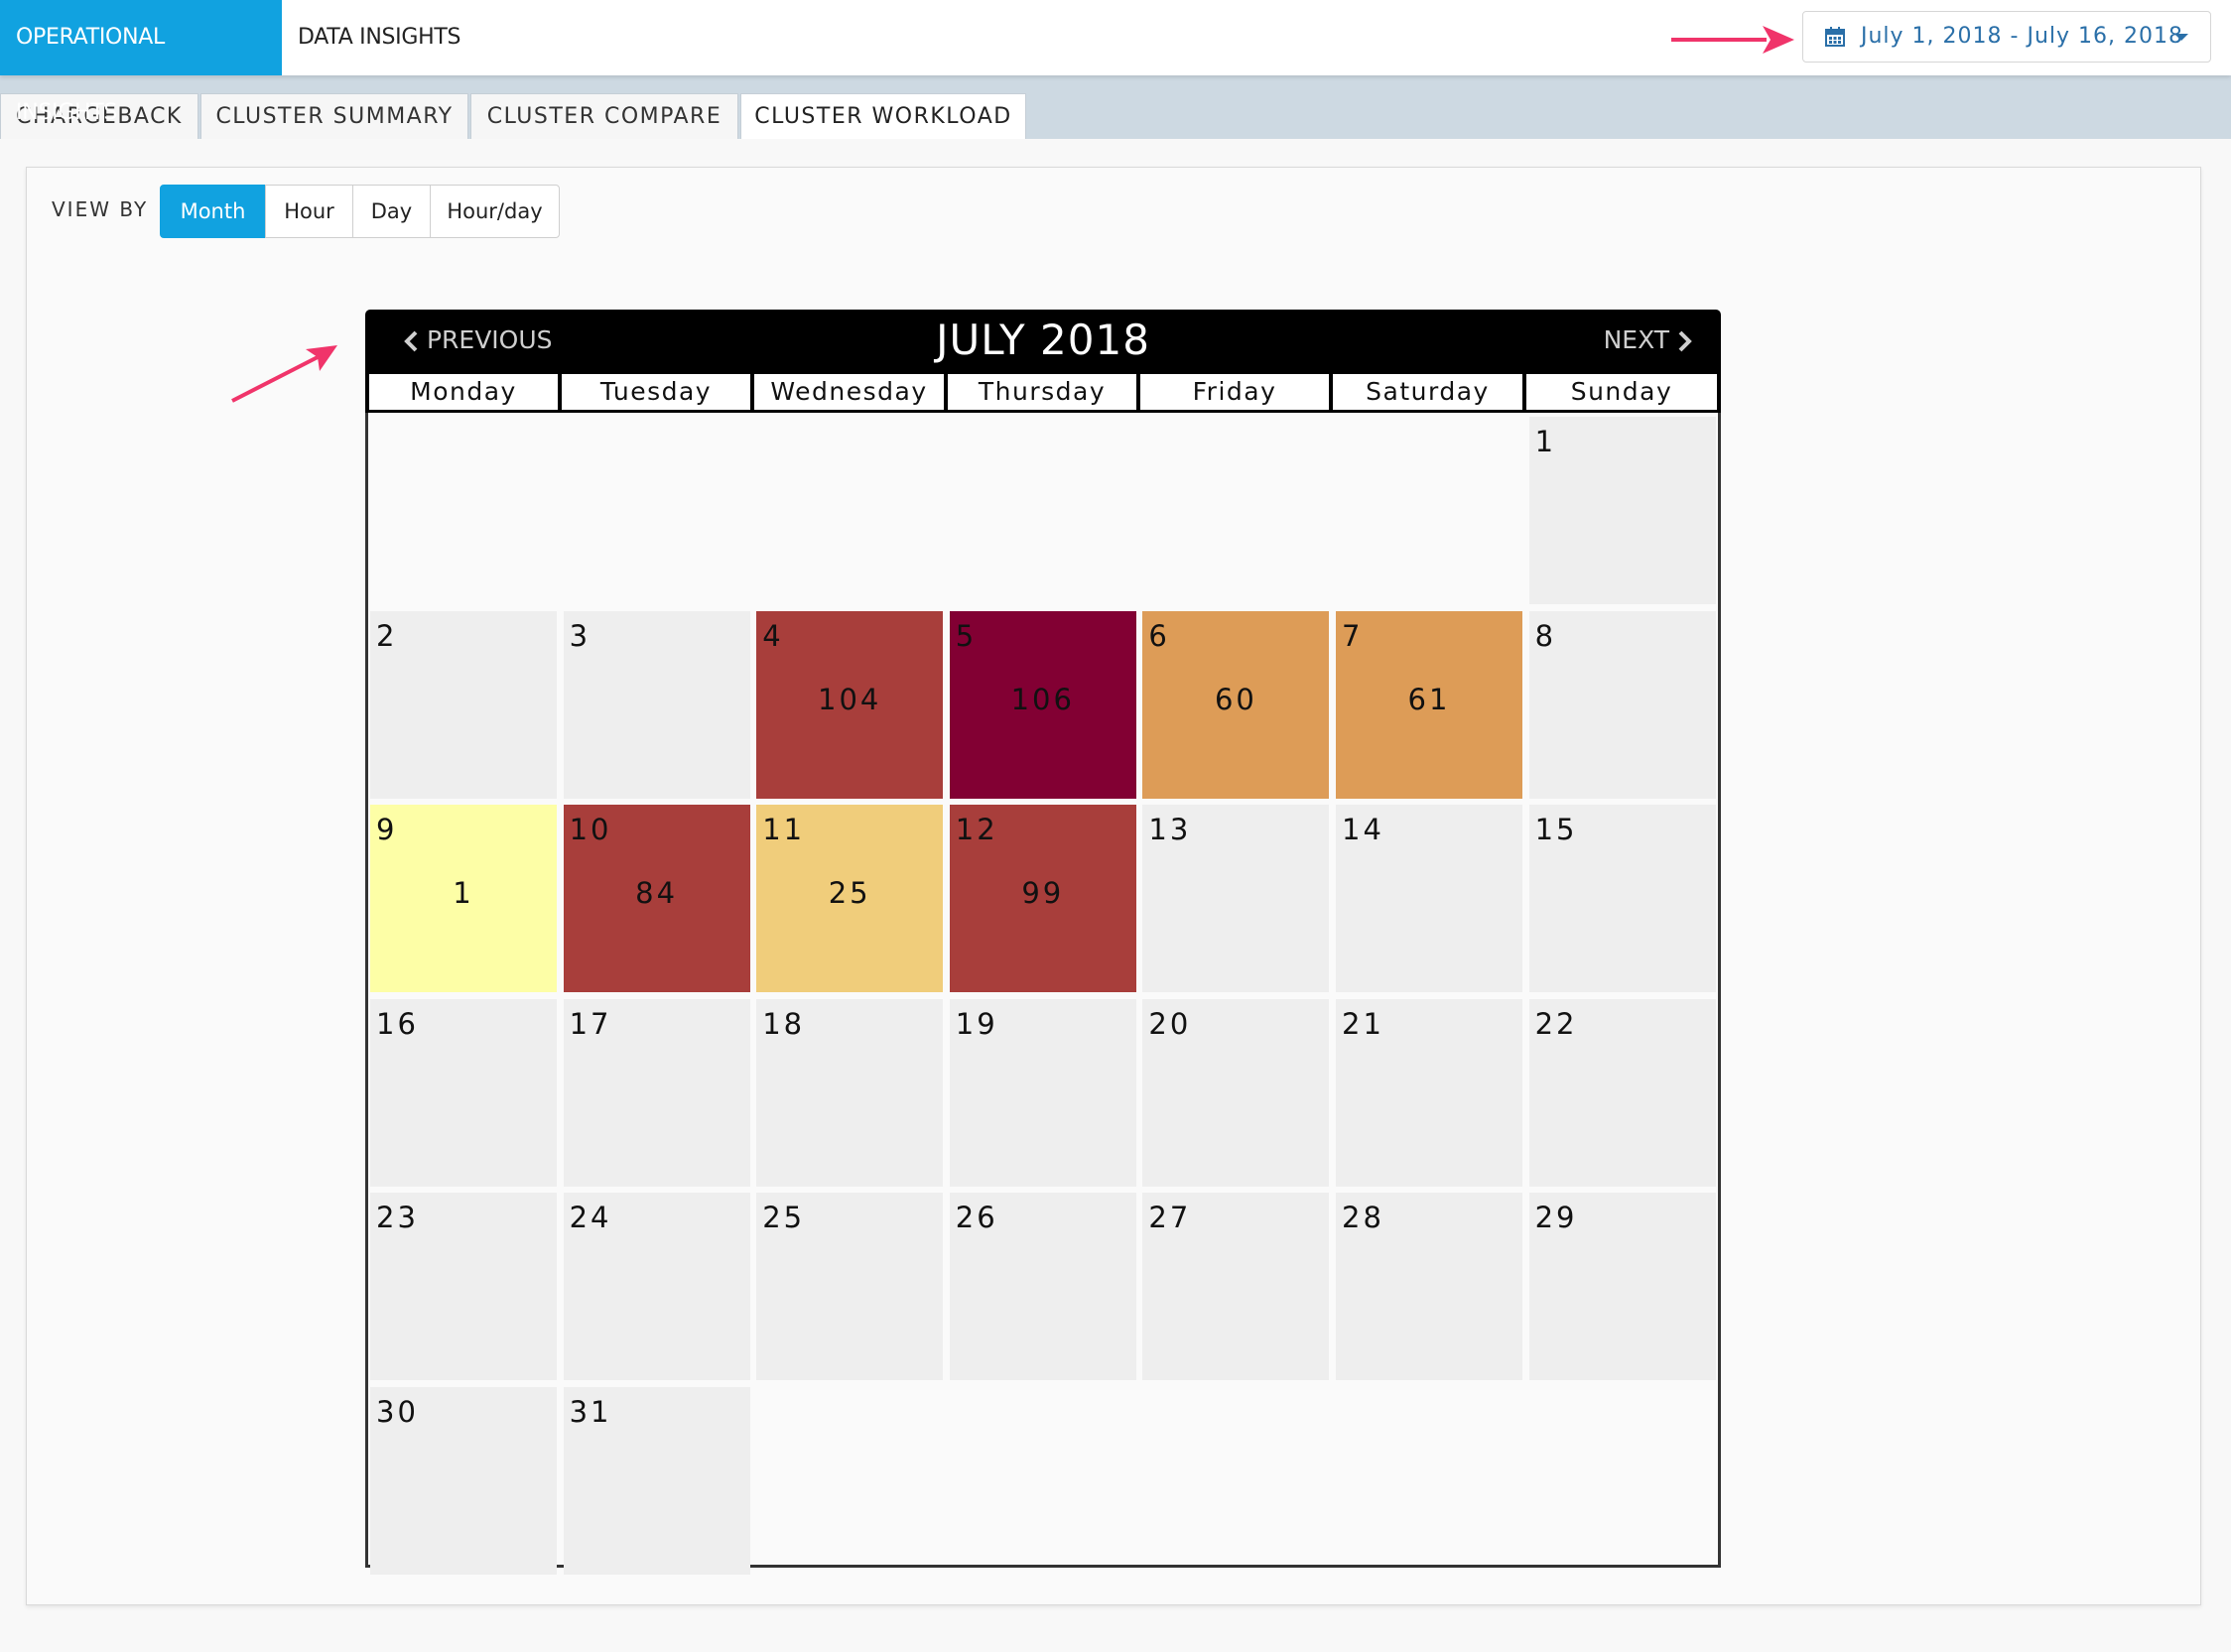 The height and width of the screenshot is (1652, 2231). What do you see at coordinates (1170, 1023) in the screenshot?
I see `day-number: 20` at bounding box center [1170, 1023].